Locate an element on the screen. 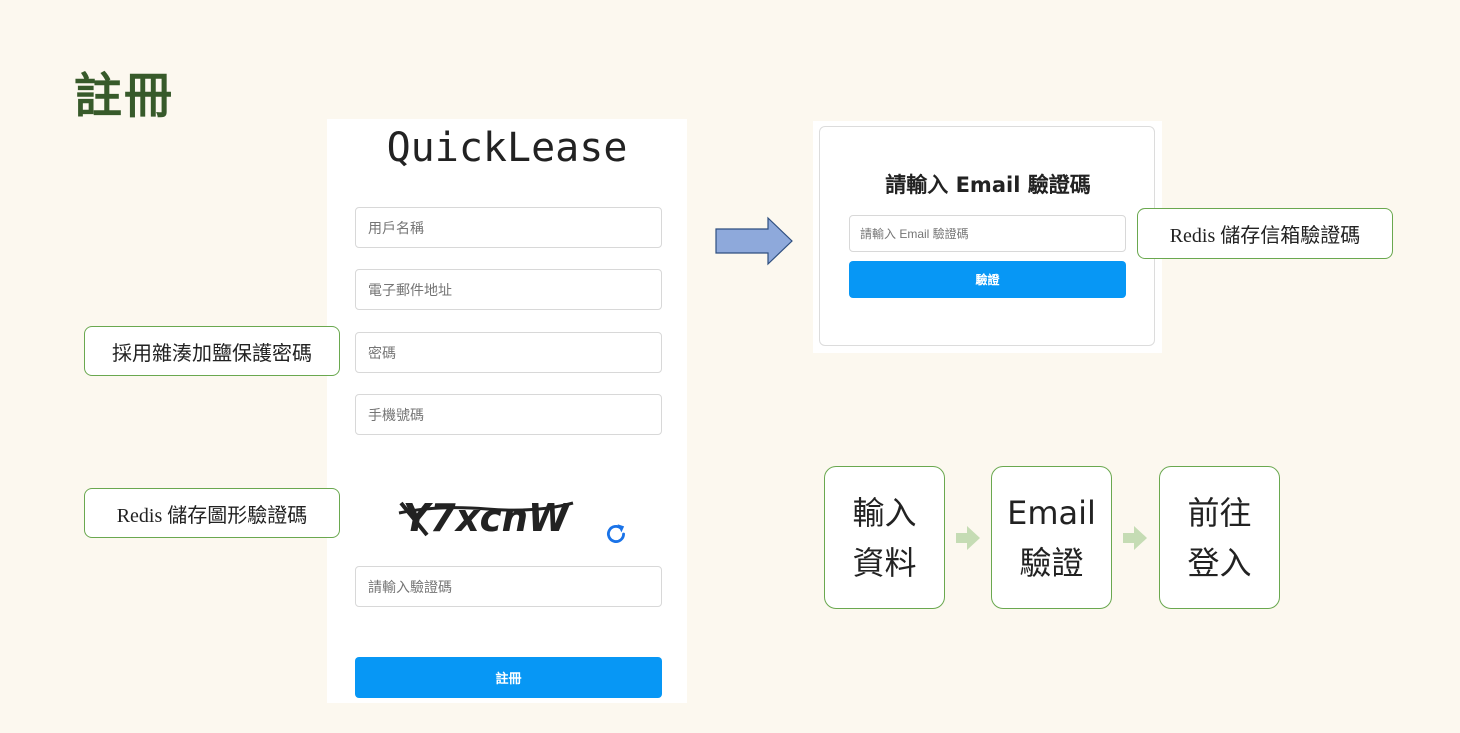  flow-step-line: Email is located at coordinates (1051, 512).